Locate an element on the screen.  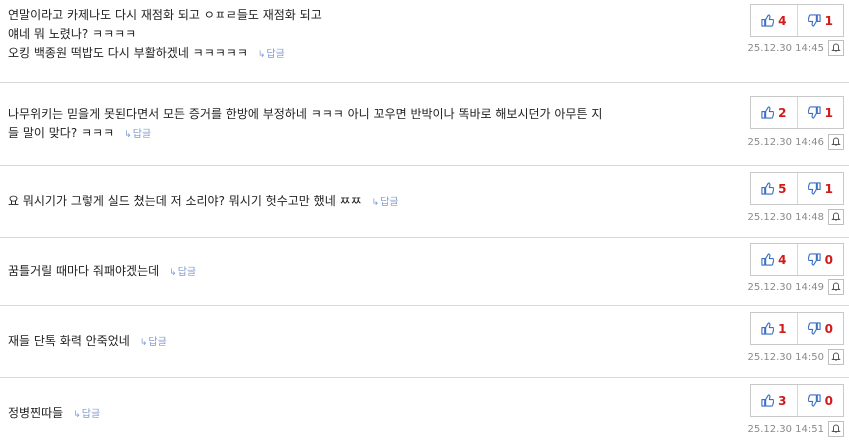
vote-box: 1 0 is located at coordinates (797, 328).